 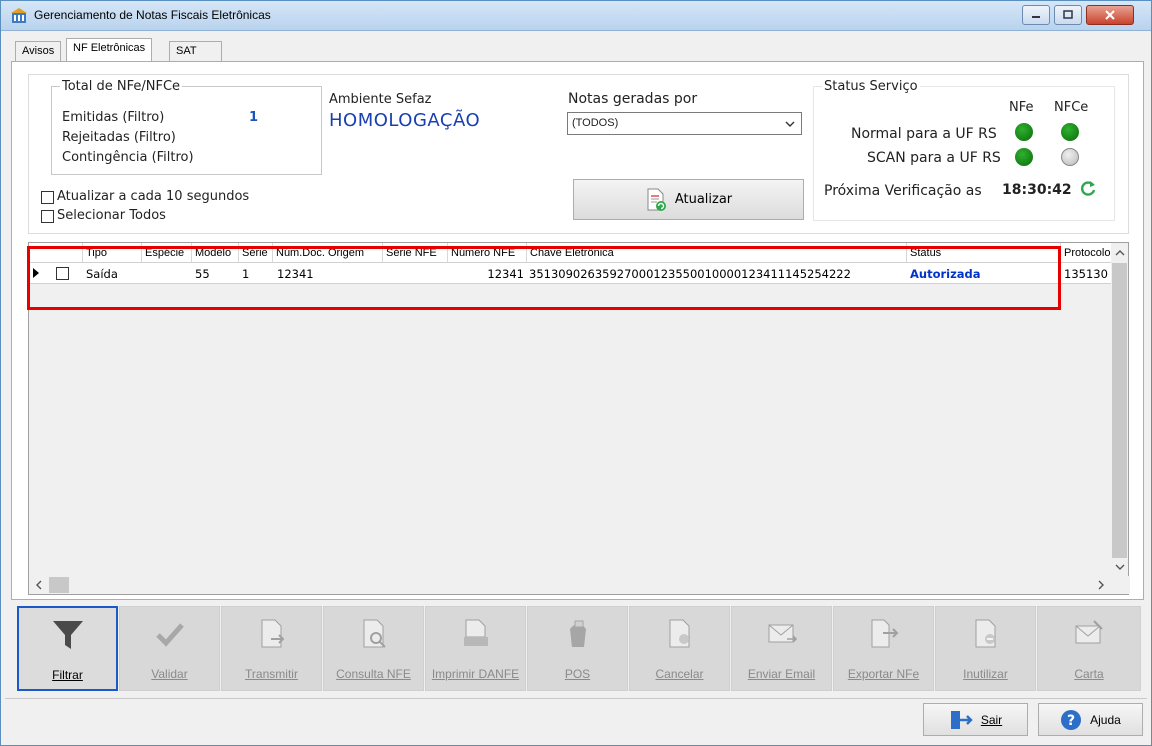 What do you see at coordinates (903, 191) in the screenshot?
I see `next-check-label: Próxima Verificação as` at bounding box center [903, 191].